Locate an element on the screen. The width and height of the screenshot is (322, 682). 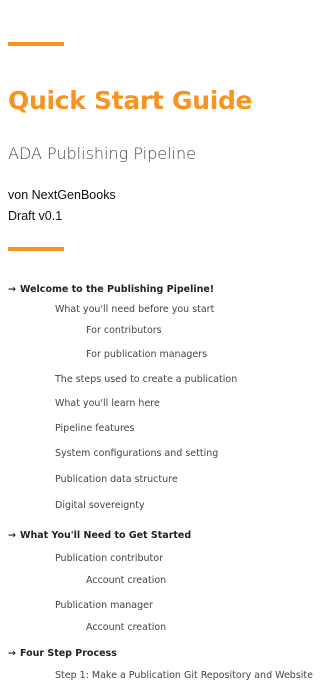
toc-item-label: Four Step Process is located at coordinates (68, 653).